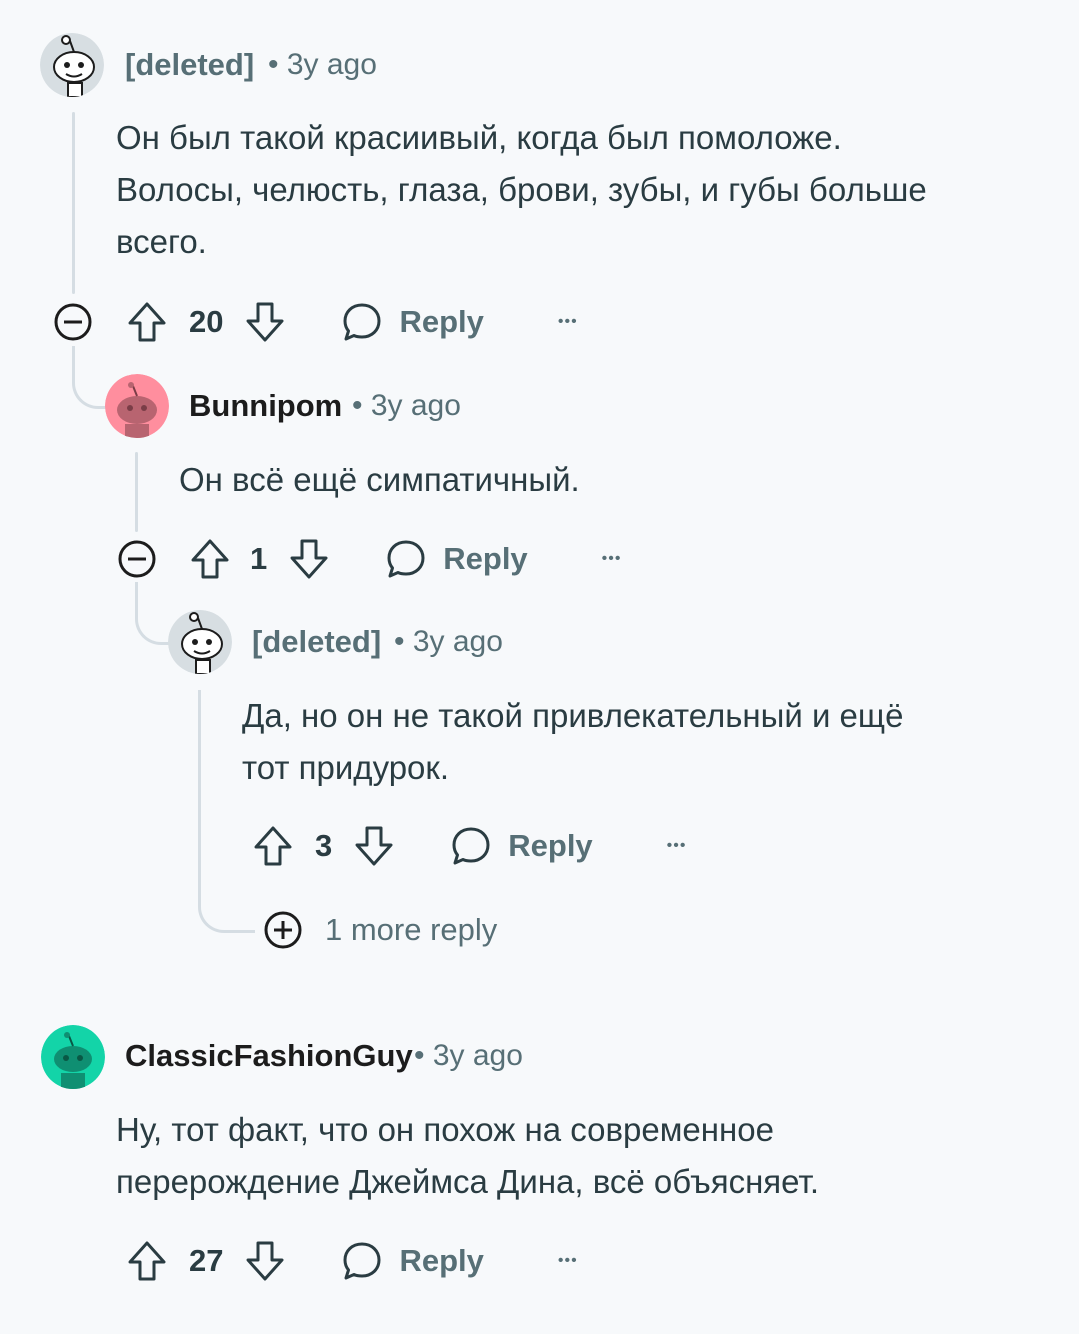  I want to click on comment-body-line: всего., so click(161, 241).